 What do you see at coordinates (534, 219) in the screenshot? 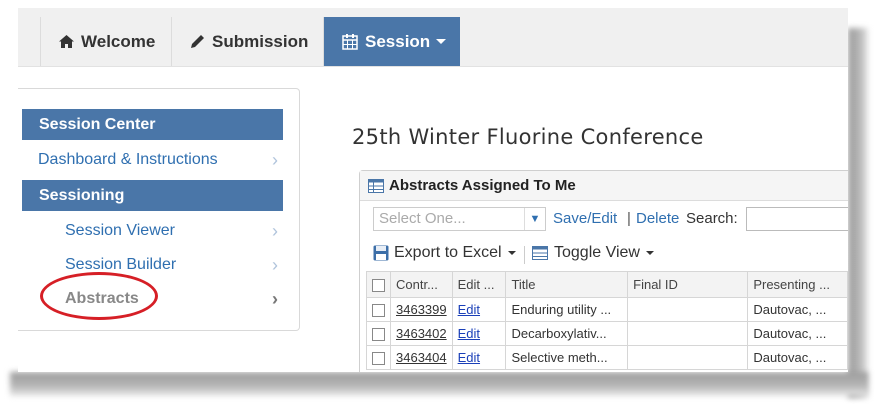
I see `chevron-down-icon: ▼` at bounding box center [534, 219].